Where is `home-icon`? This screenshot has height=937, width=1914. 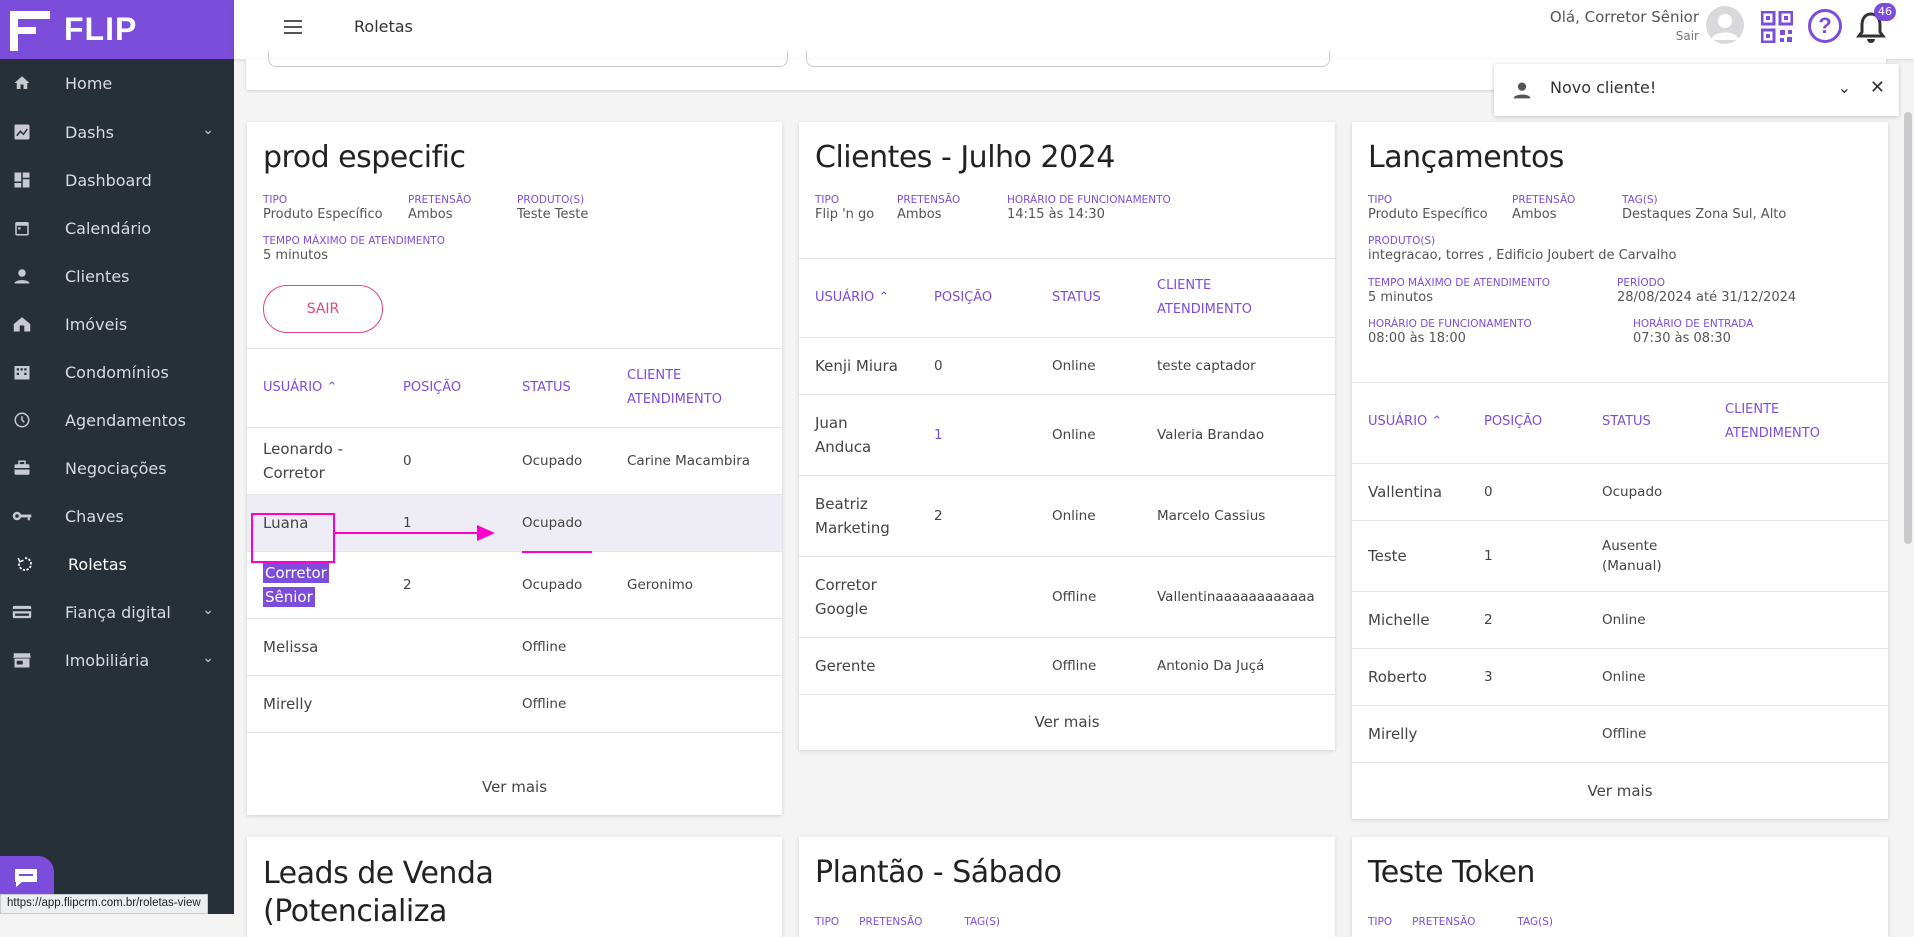 home-icon is located at coordinates (22, 83).